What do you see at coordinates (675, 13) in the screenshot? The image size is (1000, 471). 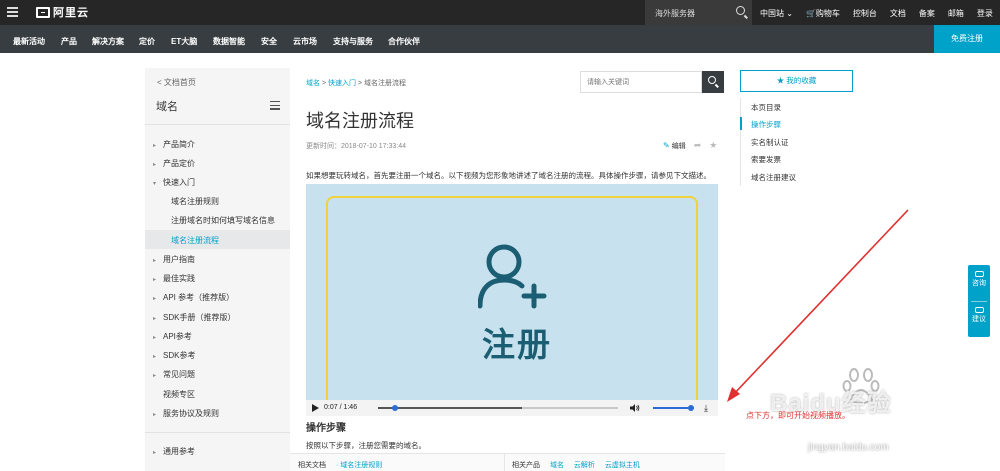 I see `top-search-placeholder: 海外服务器` at bounding box center [675, 13].